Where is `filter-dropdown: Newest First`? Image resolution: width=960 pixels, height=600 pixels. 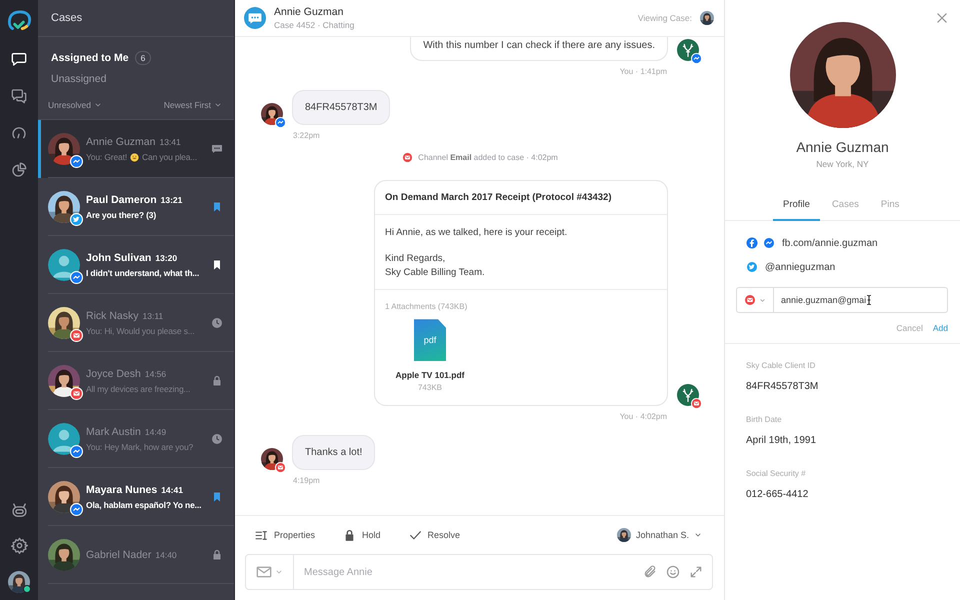
filter-dropdown: Newest First is located at coordinates (193, 105).